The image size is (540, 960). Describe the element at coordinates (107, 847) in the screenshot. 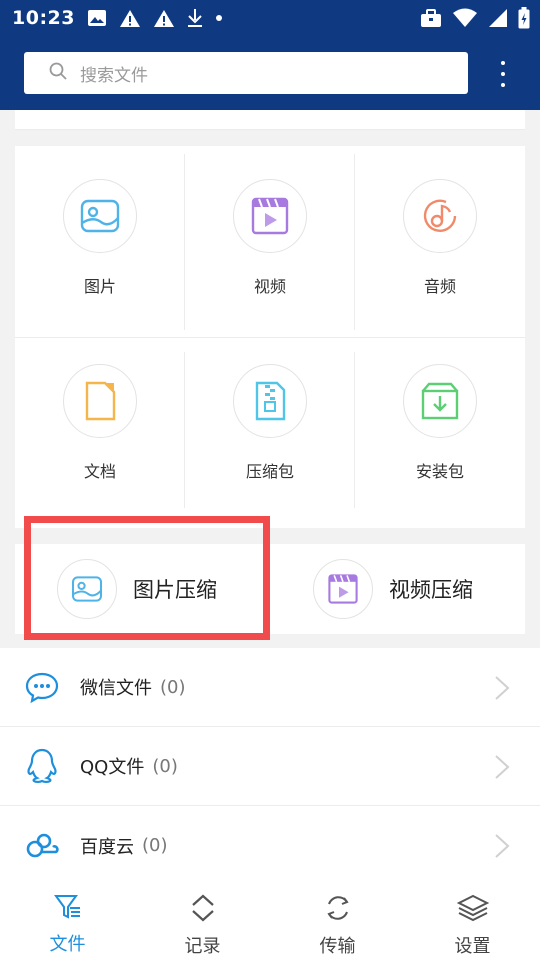

I see `list-item-name: 百度云` at that location.